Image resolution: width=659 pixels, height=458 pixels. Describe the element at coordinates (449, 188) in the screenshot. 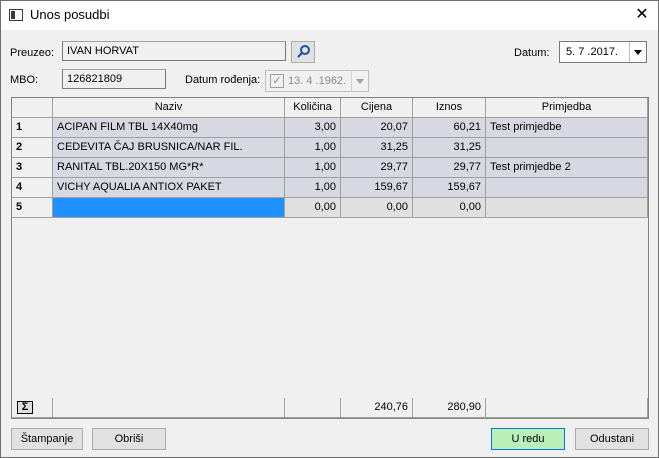

I see `cell-iznos: 159,67` at that location.